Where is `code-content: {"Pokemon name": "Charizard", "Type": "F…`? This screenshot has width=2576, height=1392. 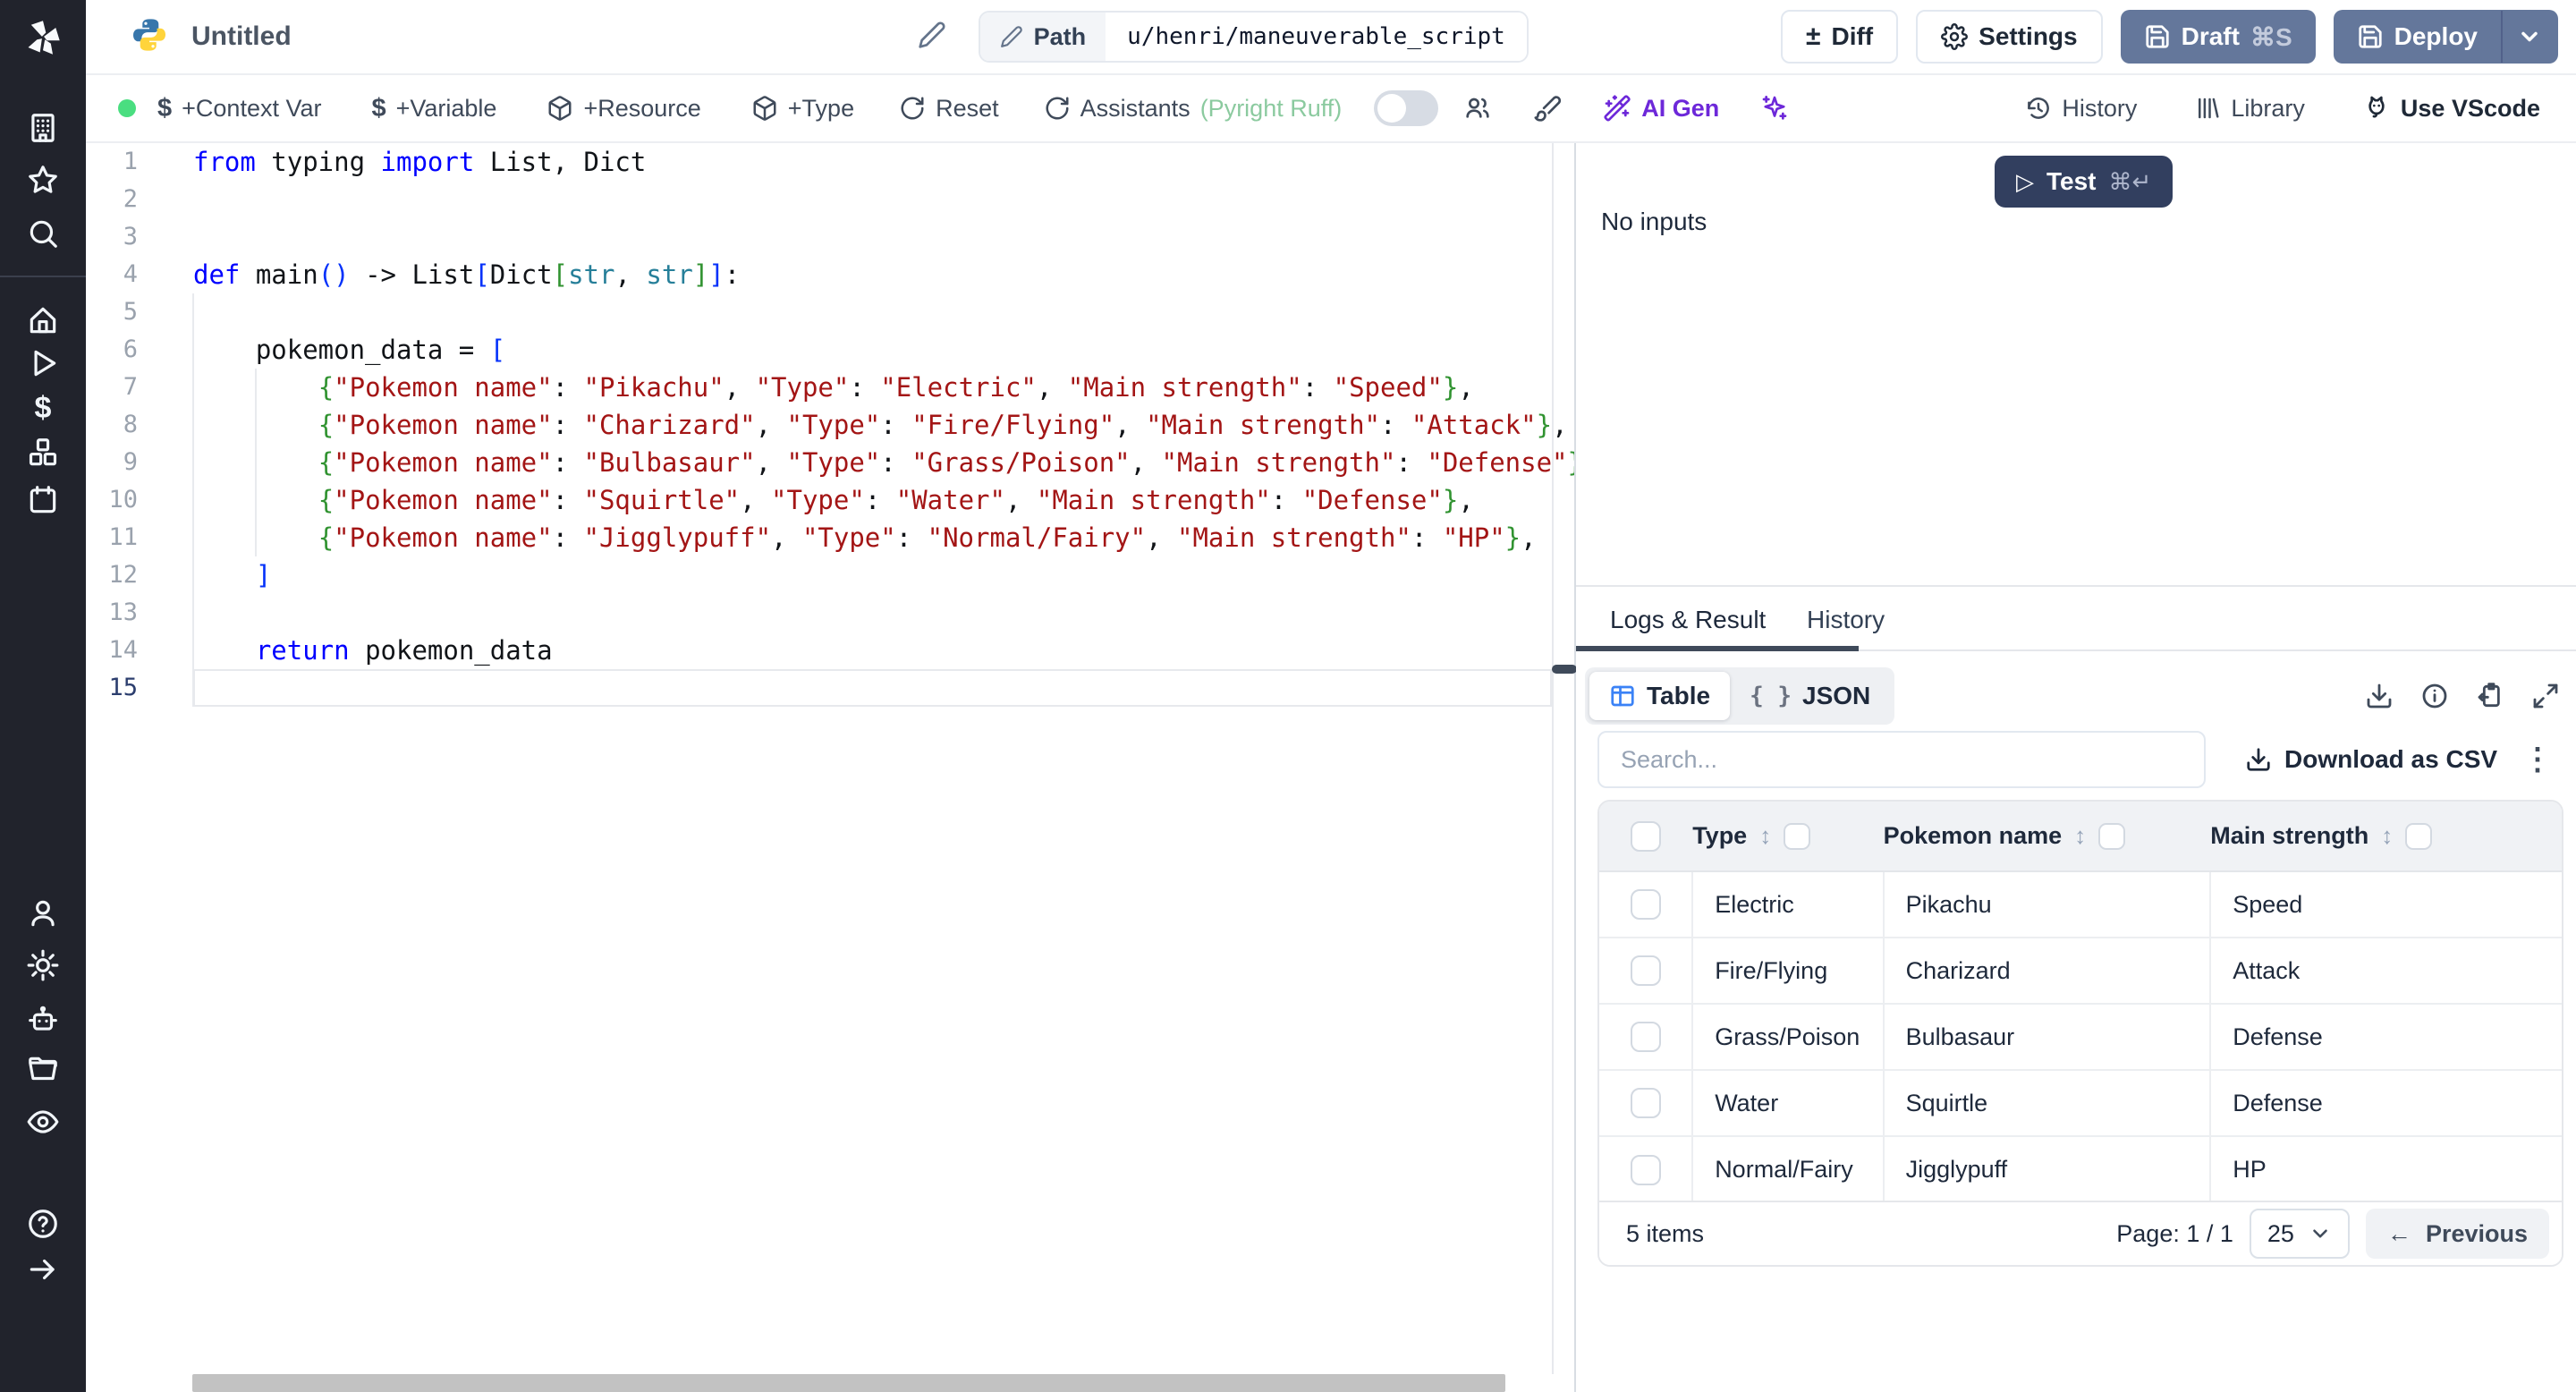 code-content: {"Pokemon name": "Charizard", "Type": "F… is located at coordinates (943, 425).